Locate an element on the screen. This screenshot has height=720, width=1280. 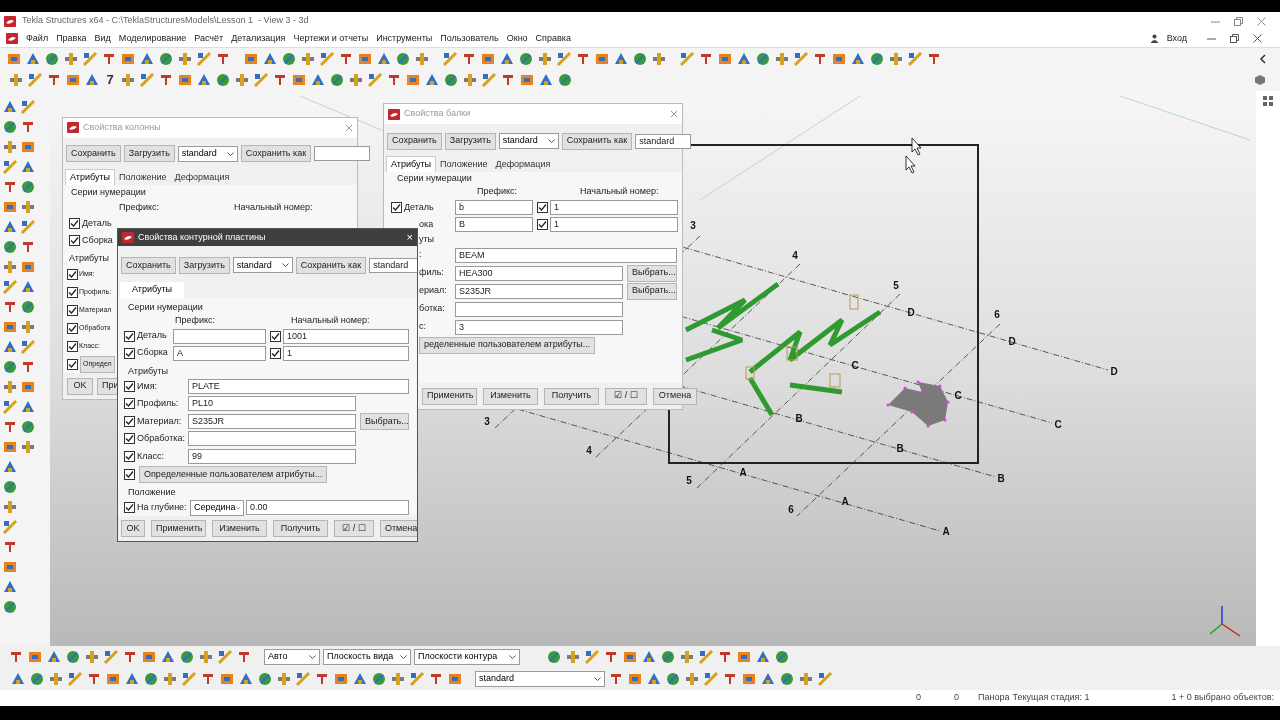
dropdown: Плоскость вида is located at coordinates (367, 657).